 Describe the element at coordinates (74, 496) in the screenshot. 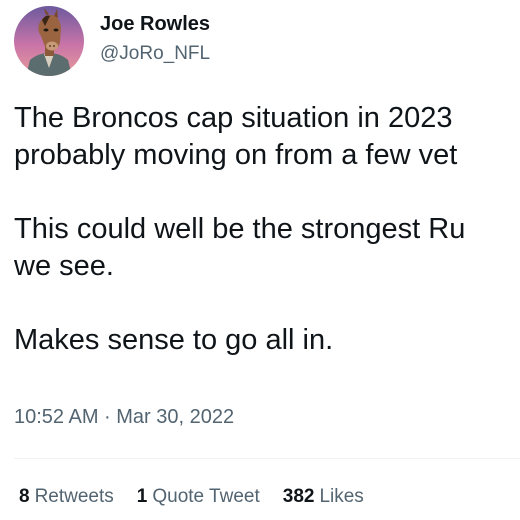

I see `retweets-label: Retweets` at that location.